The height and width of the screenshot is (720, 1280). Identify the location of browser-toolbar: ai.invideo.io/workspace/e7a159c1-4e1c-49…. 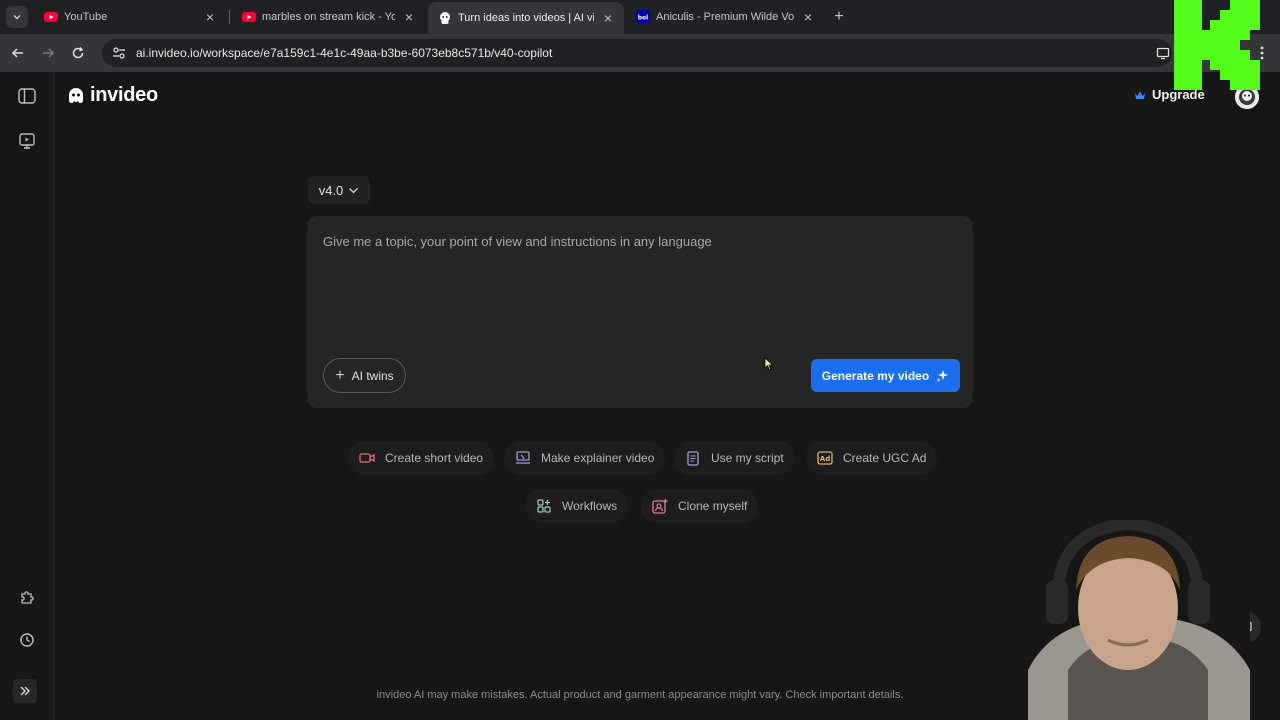
(640, 53).